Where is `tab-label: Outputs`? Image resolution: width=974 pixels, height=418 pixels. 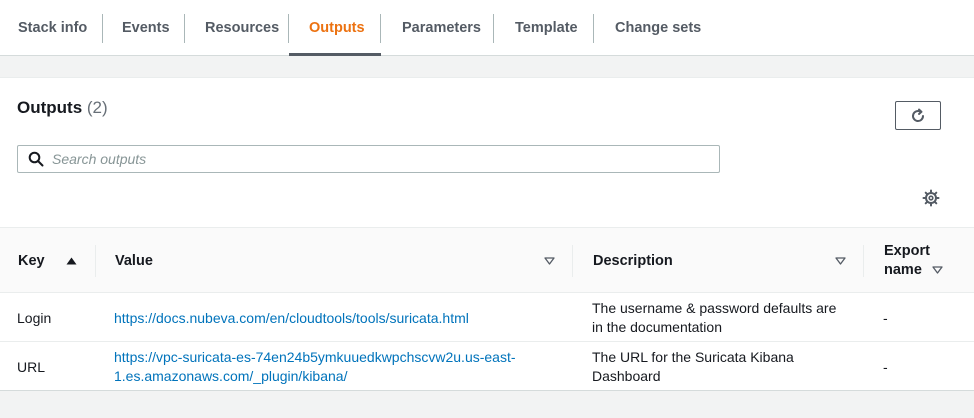
tab-label: Outputs is located at coordinates (337, 27).